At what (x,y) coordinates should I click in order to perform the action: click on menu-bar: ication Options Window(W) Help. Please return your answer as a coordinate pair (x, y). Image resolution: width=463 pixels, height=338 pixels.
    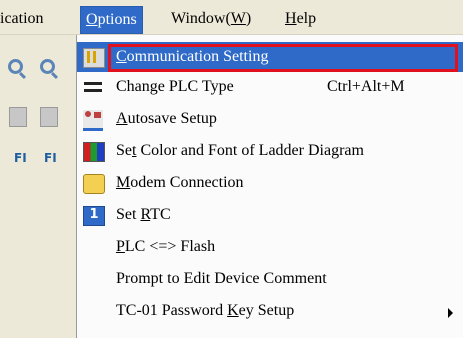
    Looking at the image, I should click on (231, 17).